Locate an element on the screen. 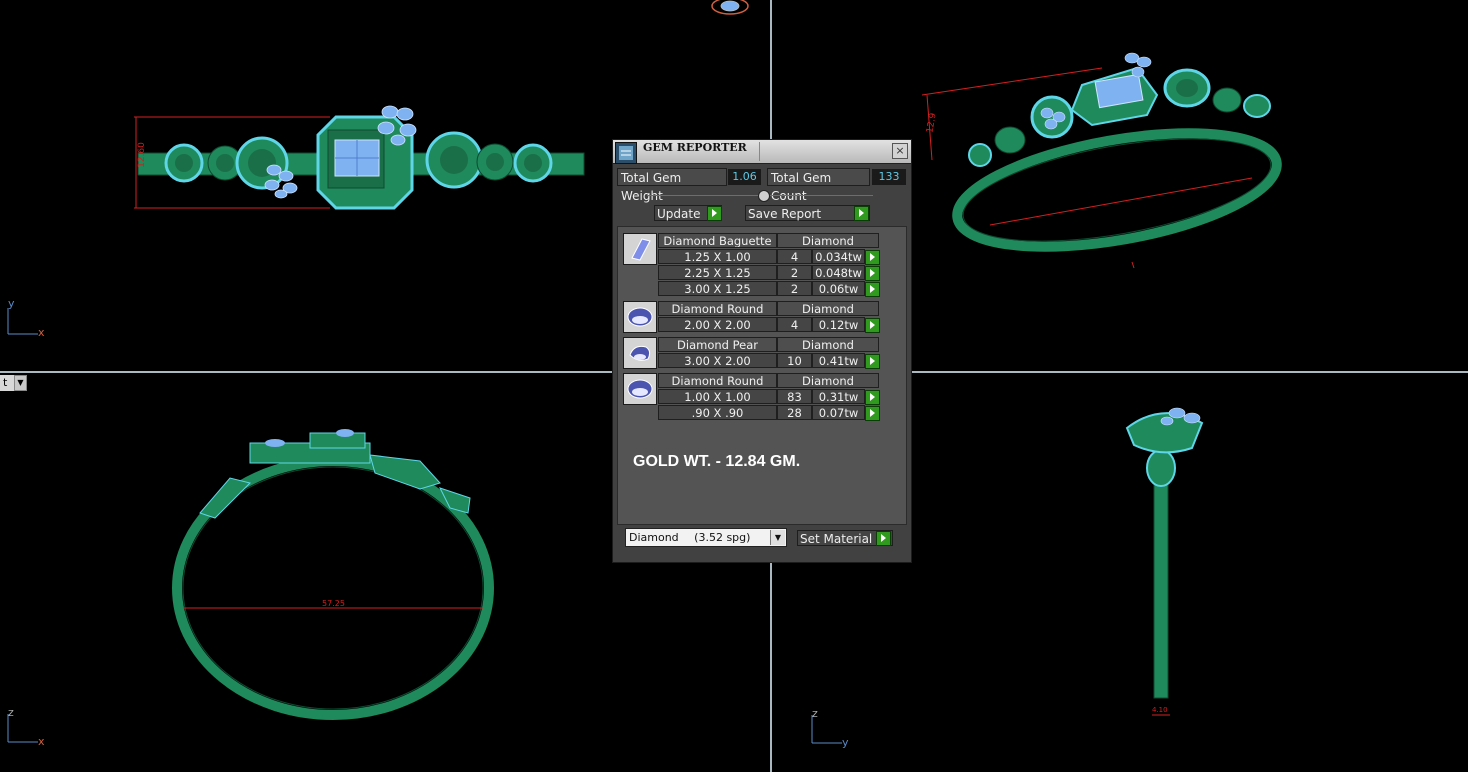 This screenshot has height=772, width=1468. close-button: × is located at coordinates (900, 151).